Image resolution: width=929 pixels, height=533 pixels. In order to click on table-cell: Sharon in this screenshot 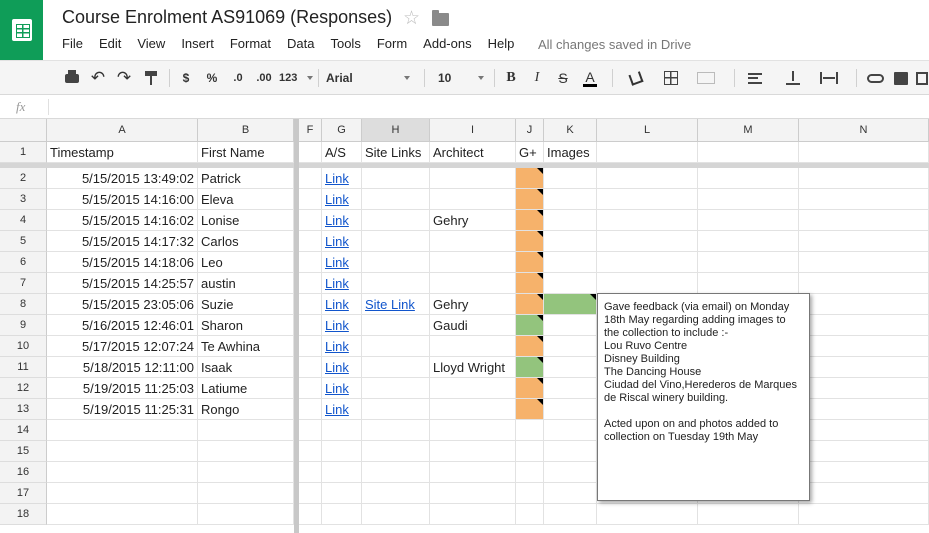, I will do `click(246, 325)`.